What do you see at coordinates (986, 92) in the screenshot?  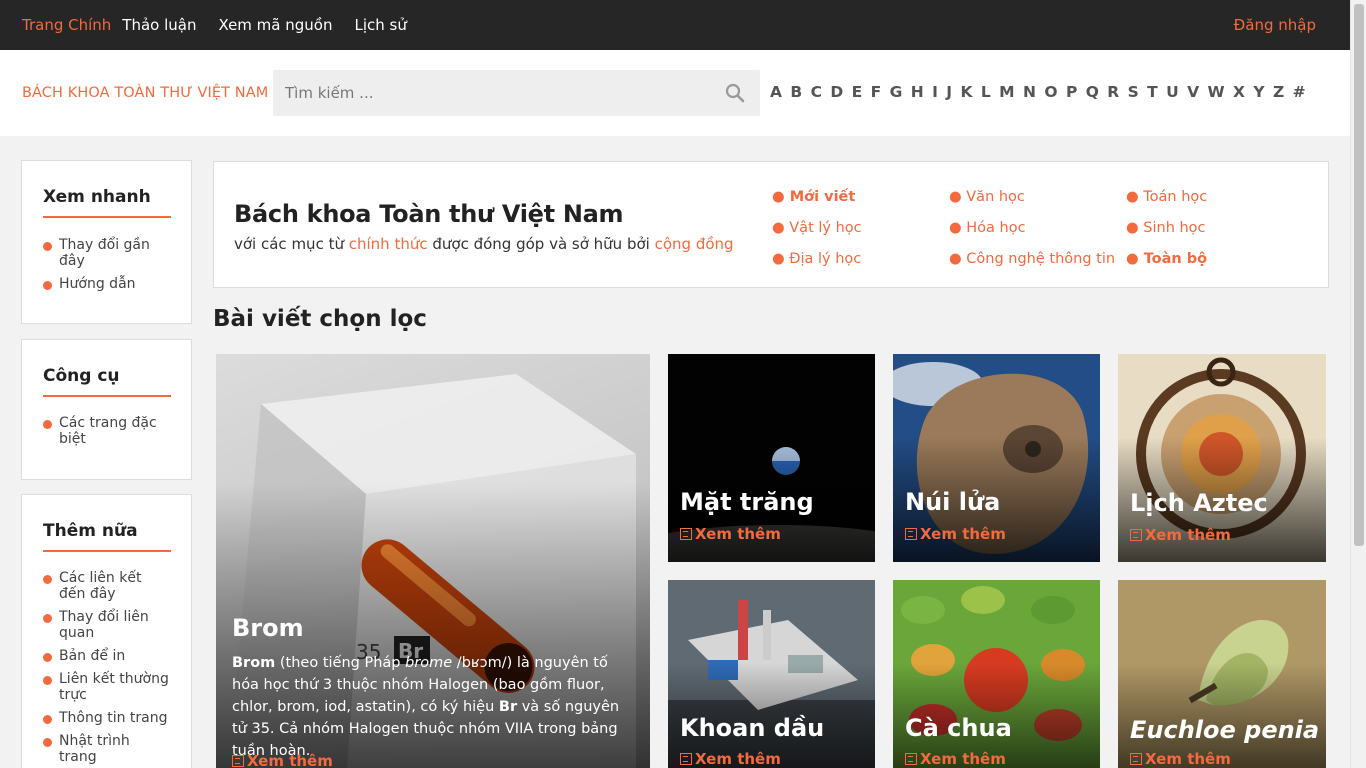 I see `alphabet-letter-l: L` at bounding box center [986, 92].